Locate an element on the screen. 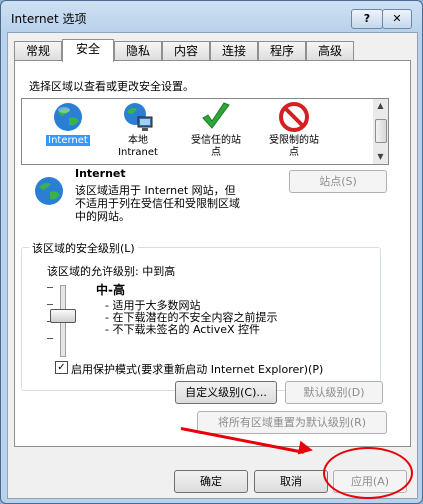  level-name: 中-高 is located at coordinates (110, 290).